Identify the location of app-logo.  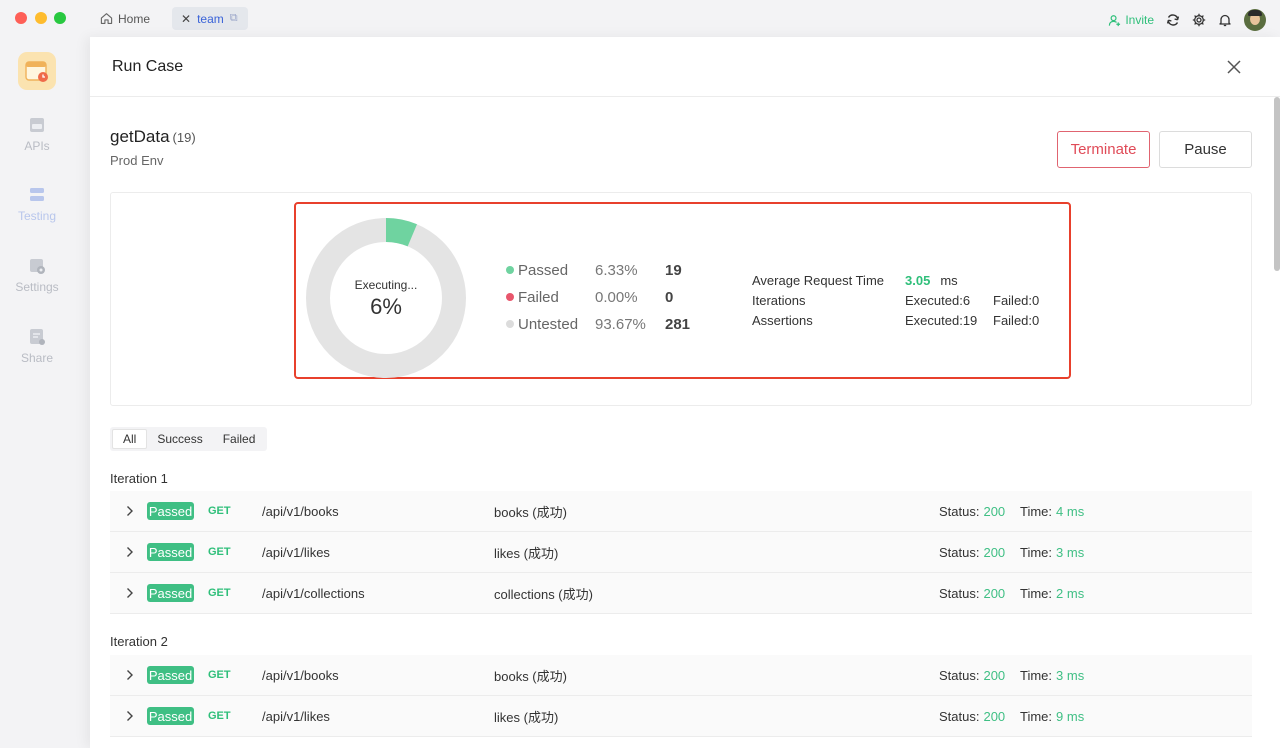
(37, 71).